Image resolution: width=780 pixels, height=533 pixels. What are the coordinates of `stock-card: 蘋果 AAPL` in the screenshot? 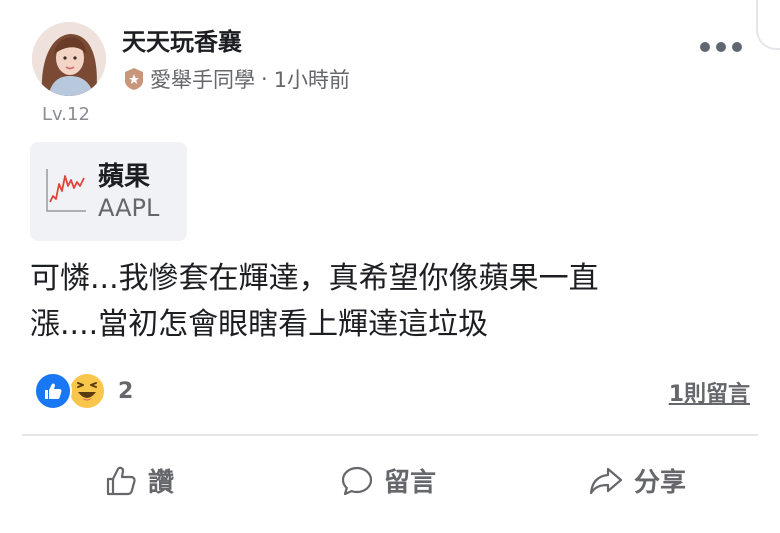 It's located at (108, 191).